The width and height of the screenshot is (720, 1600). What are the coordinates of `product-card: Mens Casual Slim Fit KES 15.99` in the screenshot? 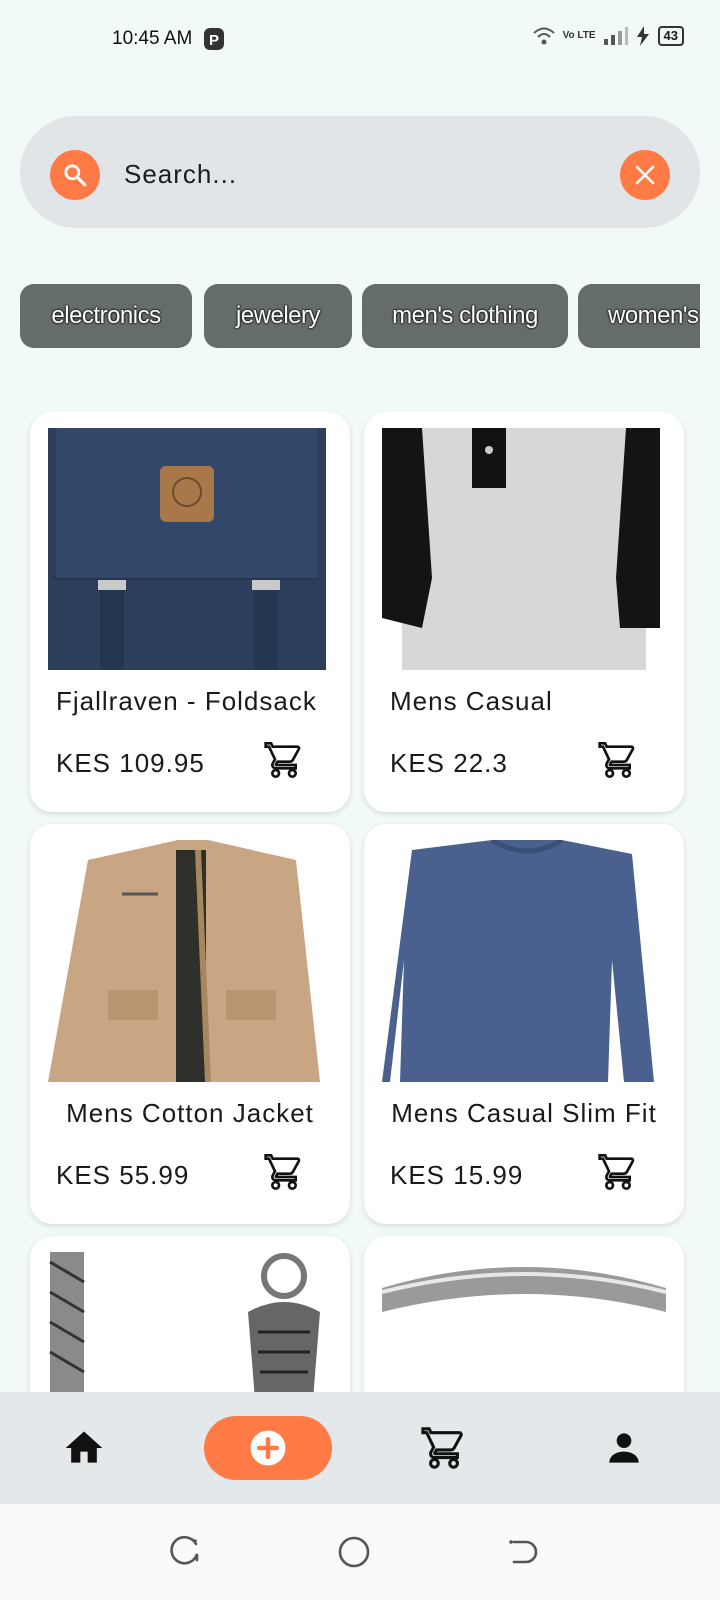 It's located at (524, 1024).